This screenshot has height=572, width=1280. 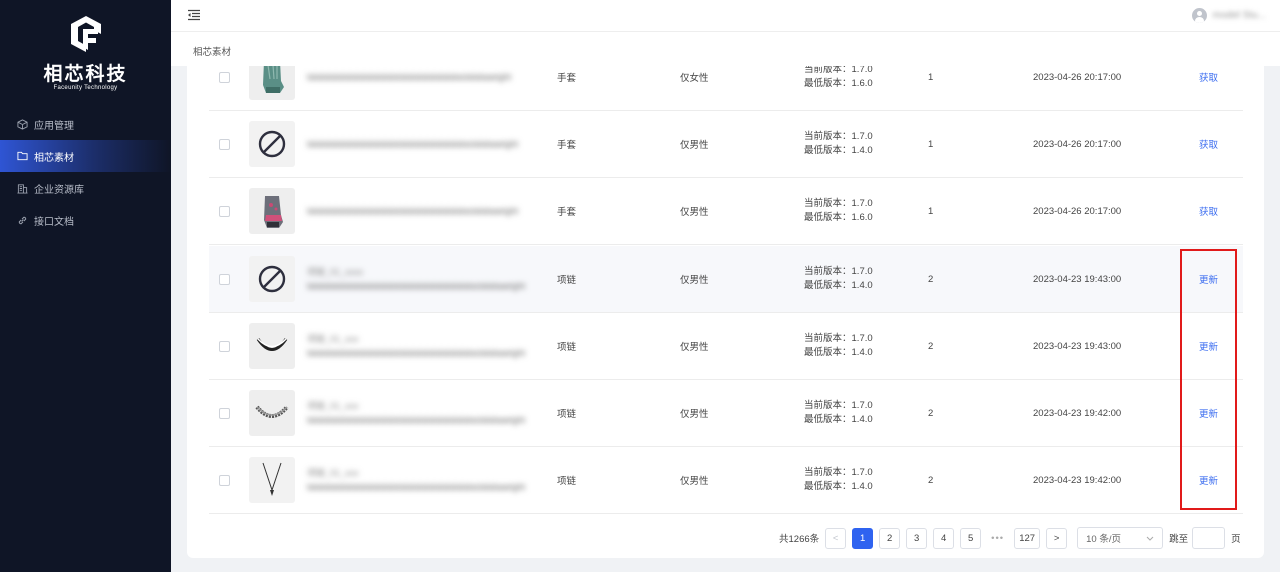 I want to click on sidebar-item-label: 相芯素材, so click(x=54, y=158).